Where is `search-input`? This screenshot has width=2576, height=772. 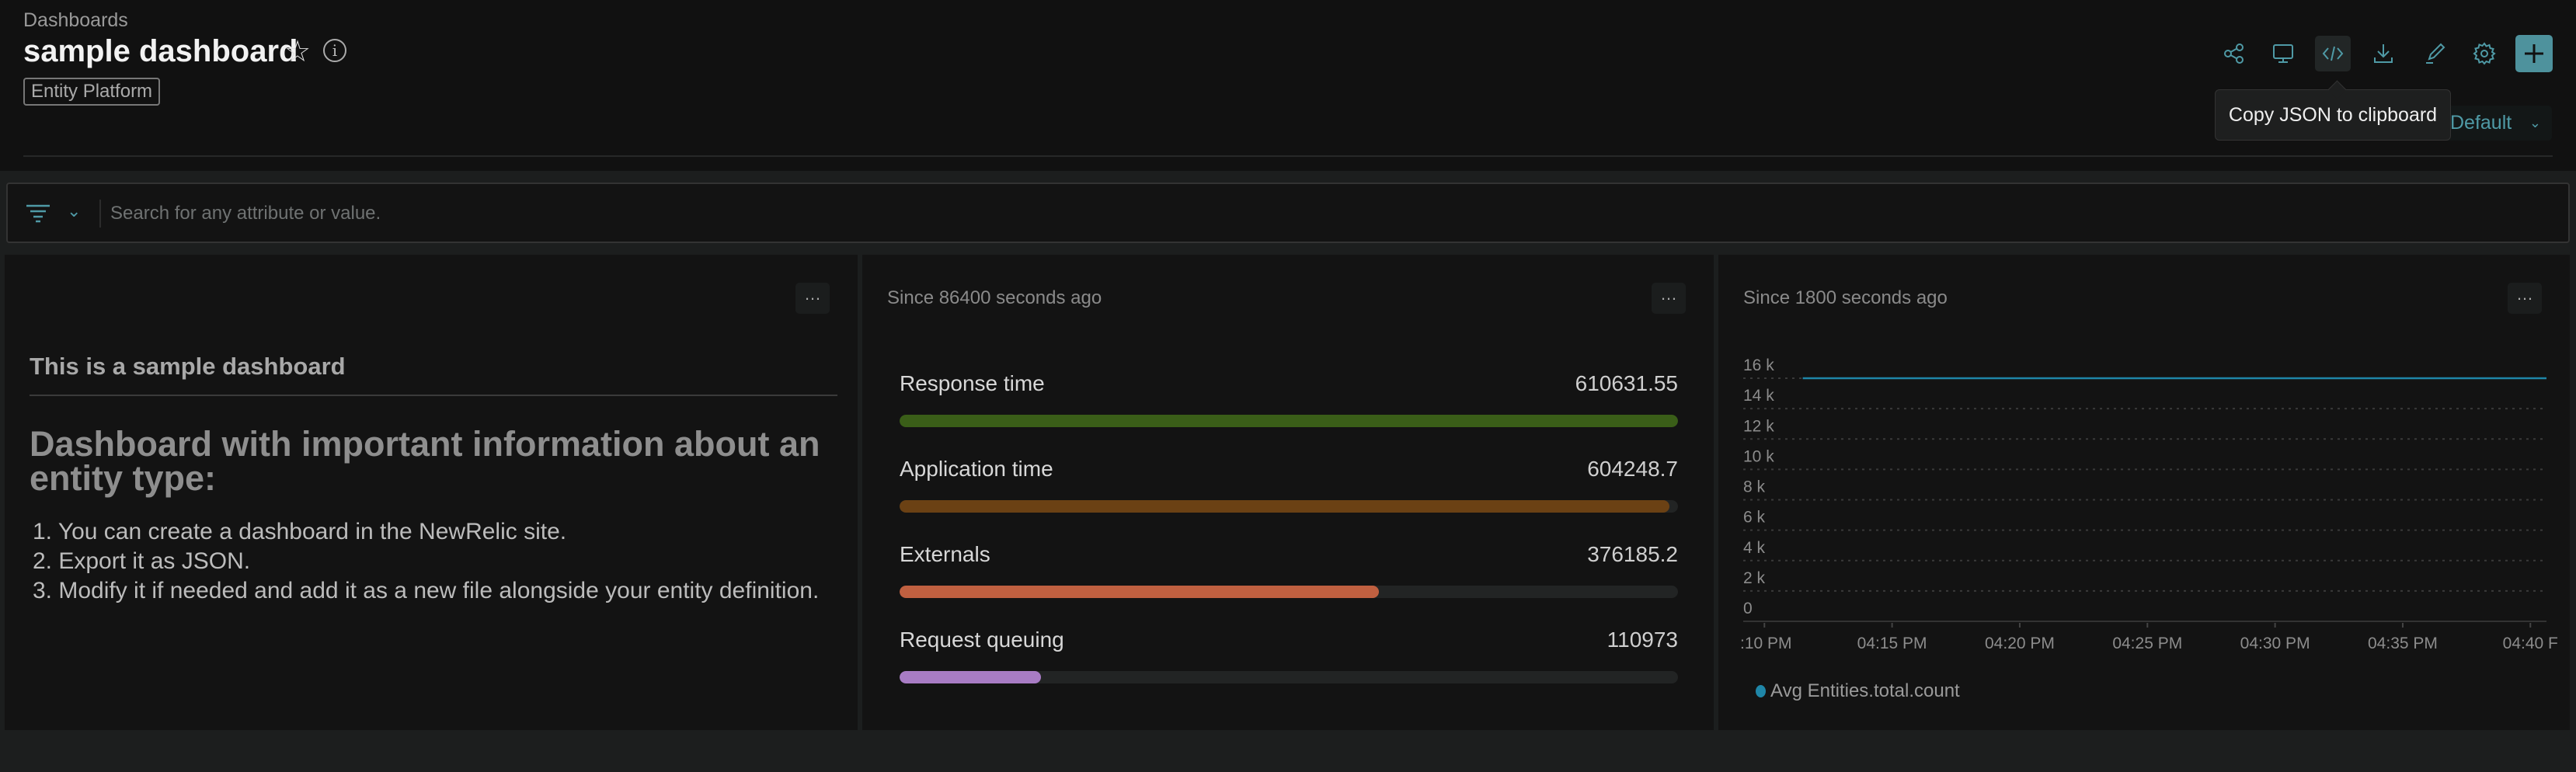
search-input is located at coordinates (1314, 213).